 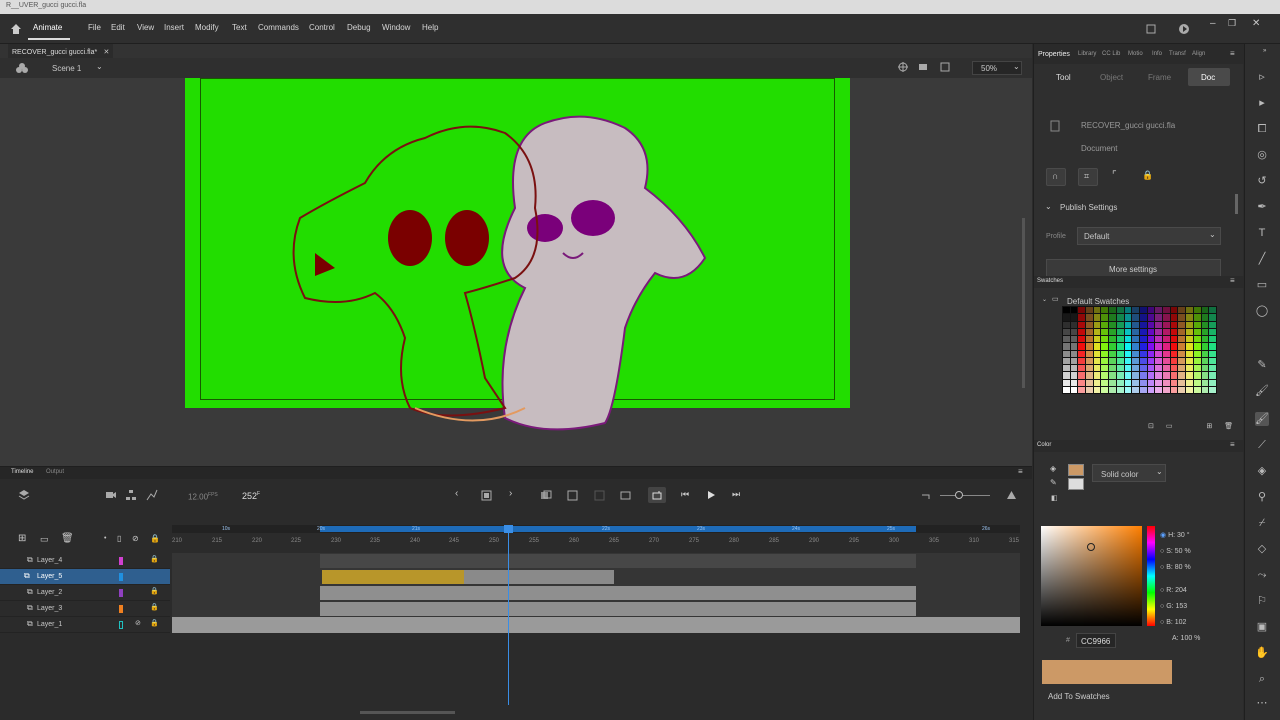 I want to click on color-picker-cursor, so click(x=1091, y=547).